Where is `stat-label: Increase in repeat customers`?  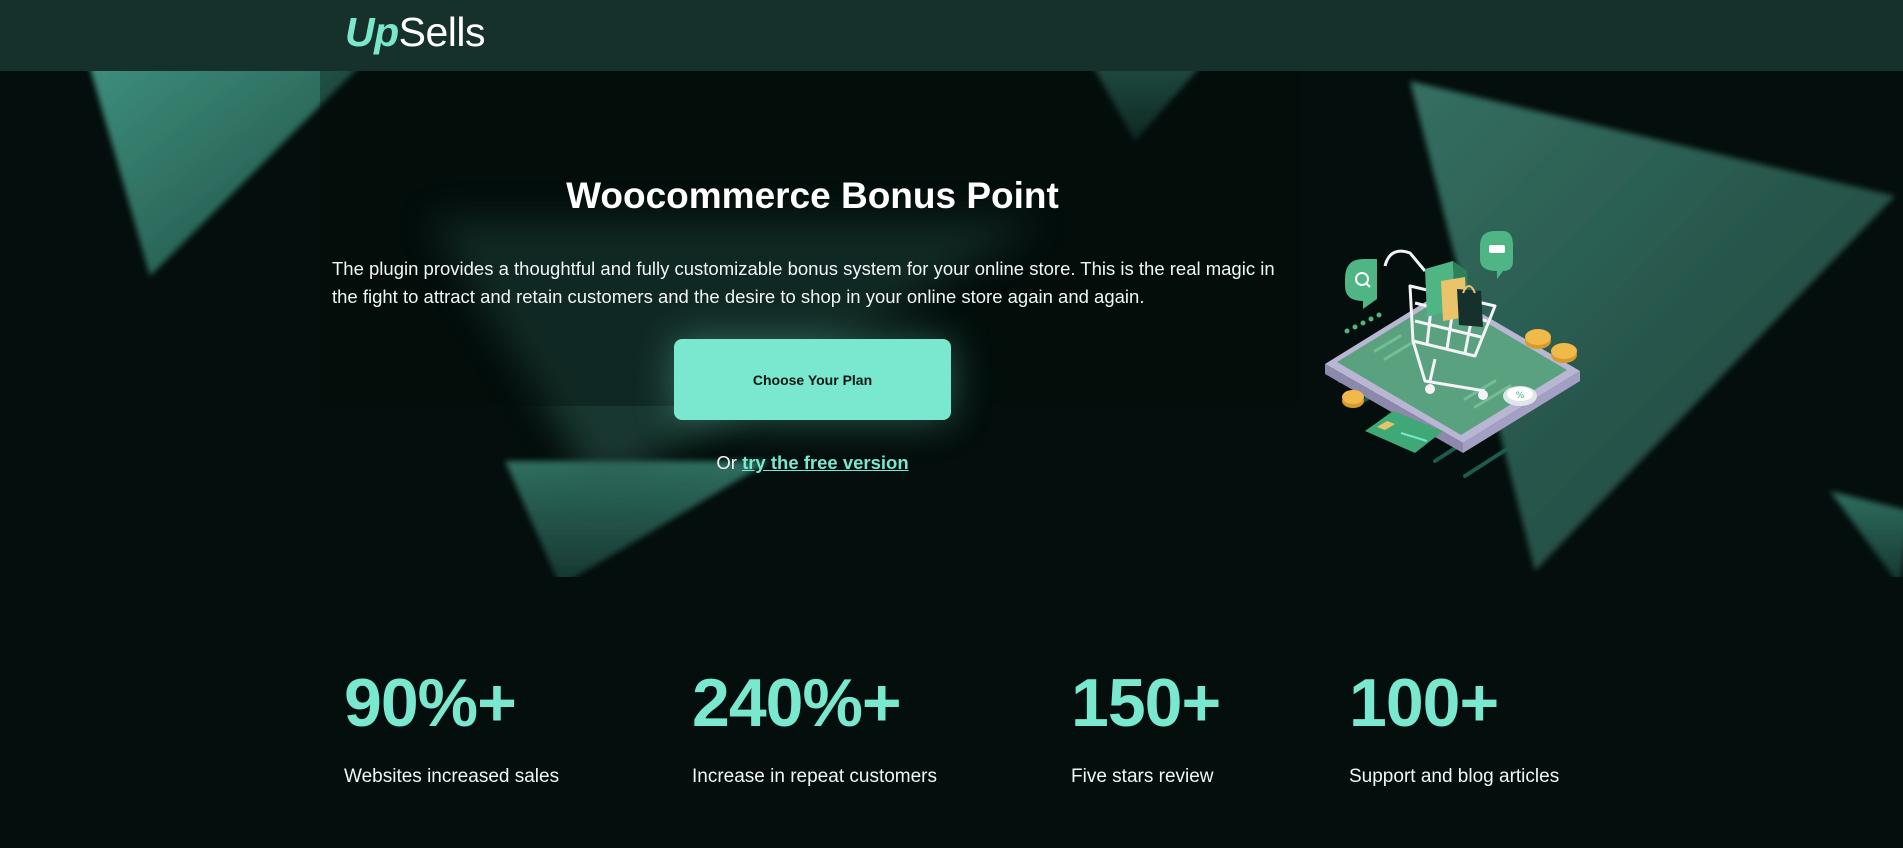 stat-label: Increase in repeat customers is located at coordinates (815, 776).